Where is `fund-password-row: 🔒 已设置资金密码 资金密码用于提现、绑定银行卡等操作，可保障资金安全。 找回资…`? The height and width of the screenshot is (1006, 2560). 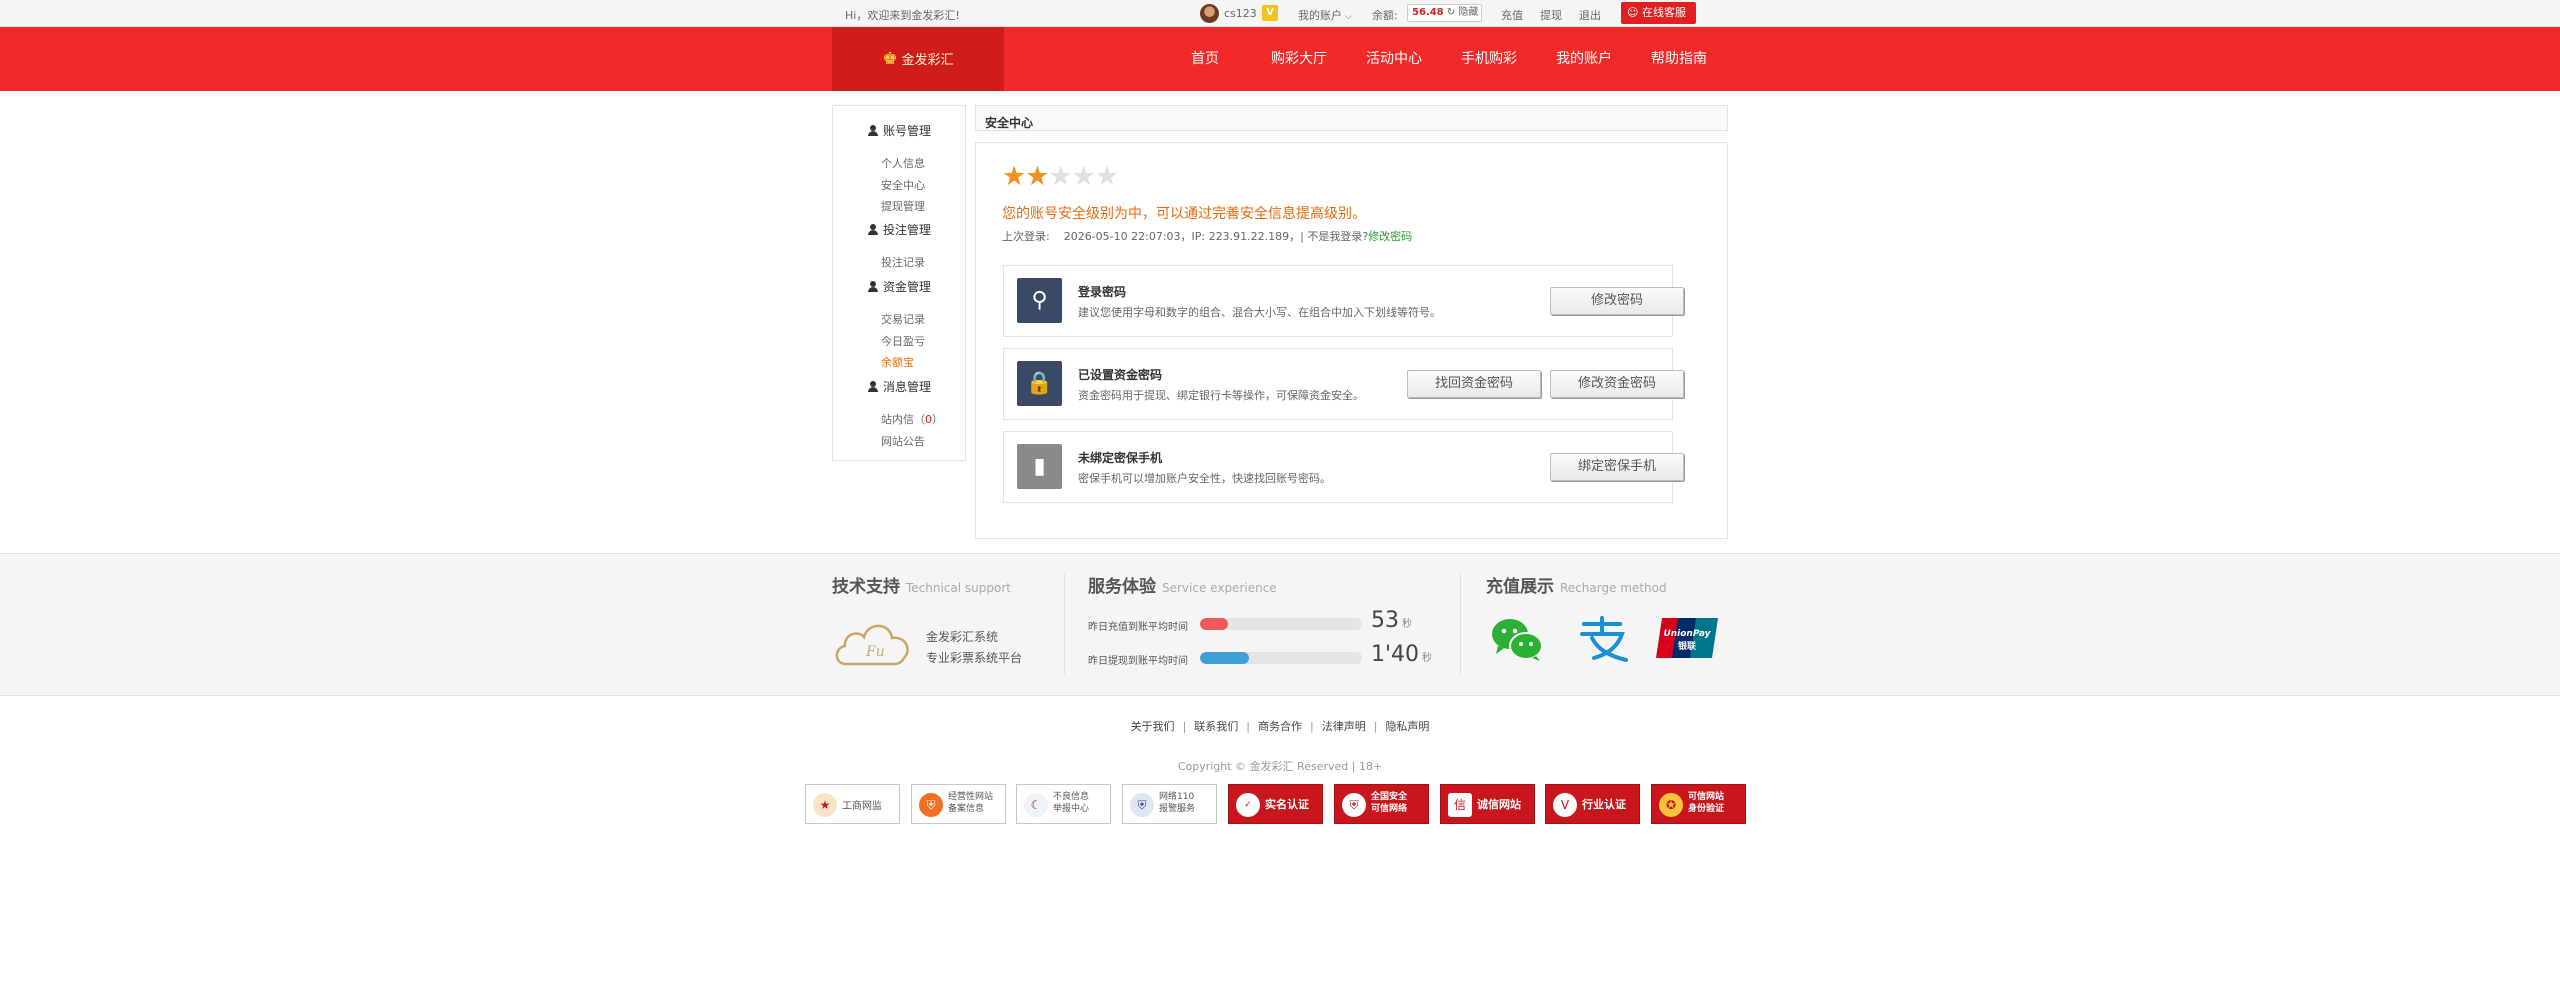
fund-password-row: 🔒 已设置资金密码 资金密码用于提现、绑定银行卡等操作，可保障资金安全。 找回资… is located at coordinates (1343, 384).